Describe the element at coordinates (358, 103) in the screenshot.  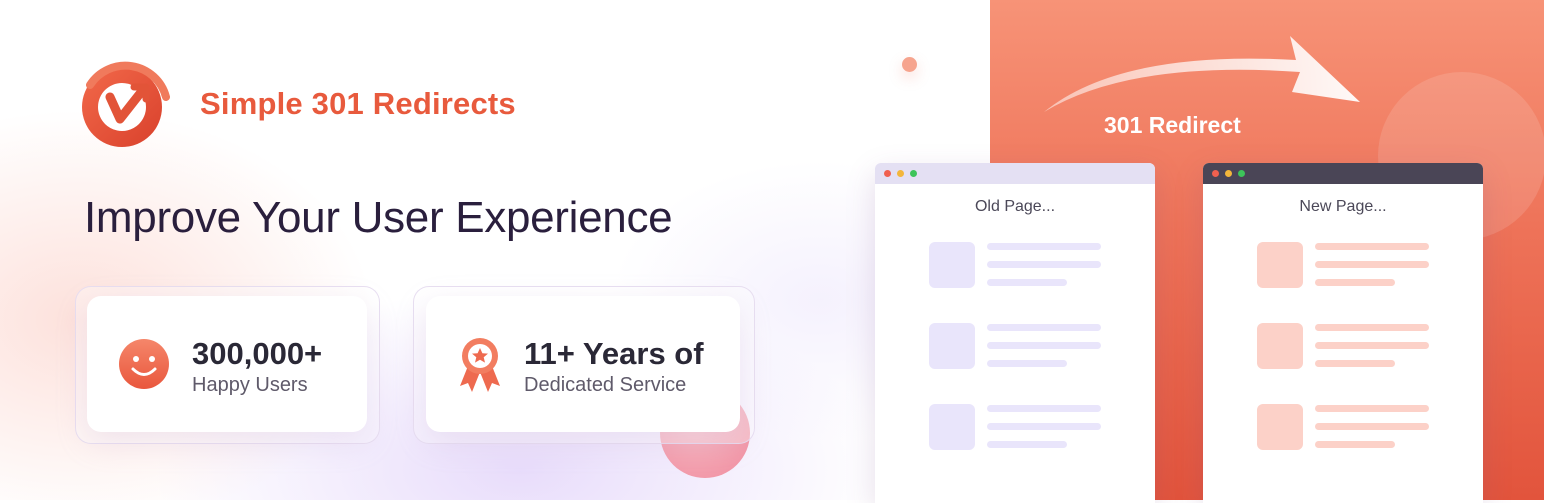
I see `brand-name: Simple 301 Redirects` at that location.